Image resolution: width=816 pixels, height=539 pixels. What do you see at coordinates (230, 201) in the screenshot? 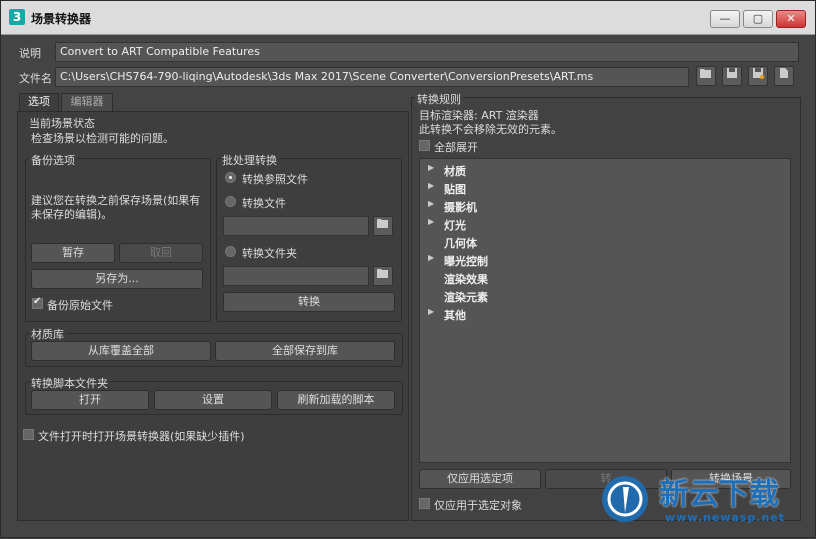
I see `convert-file-radio` at bounding box center [230, 201].